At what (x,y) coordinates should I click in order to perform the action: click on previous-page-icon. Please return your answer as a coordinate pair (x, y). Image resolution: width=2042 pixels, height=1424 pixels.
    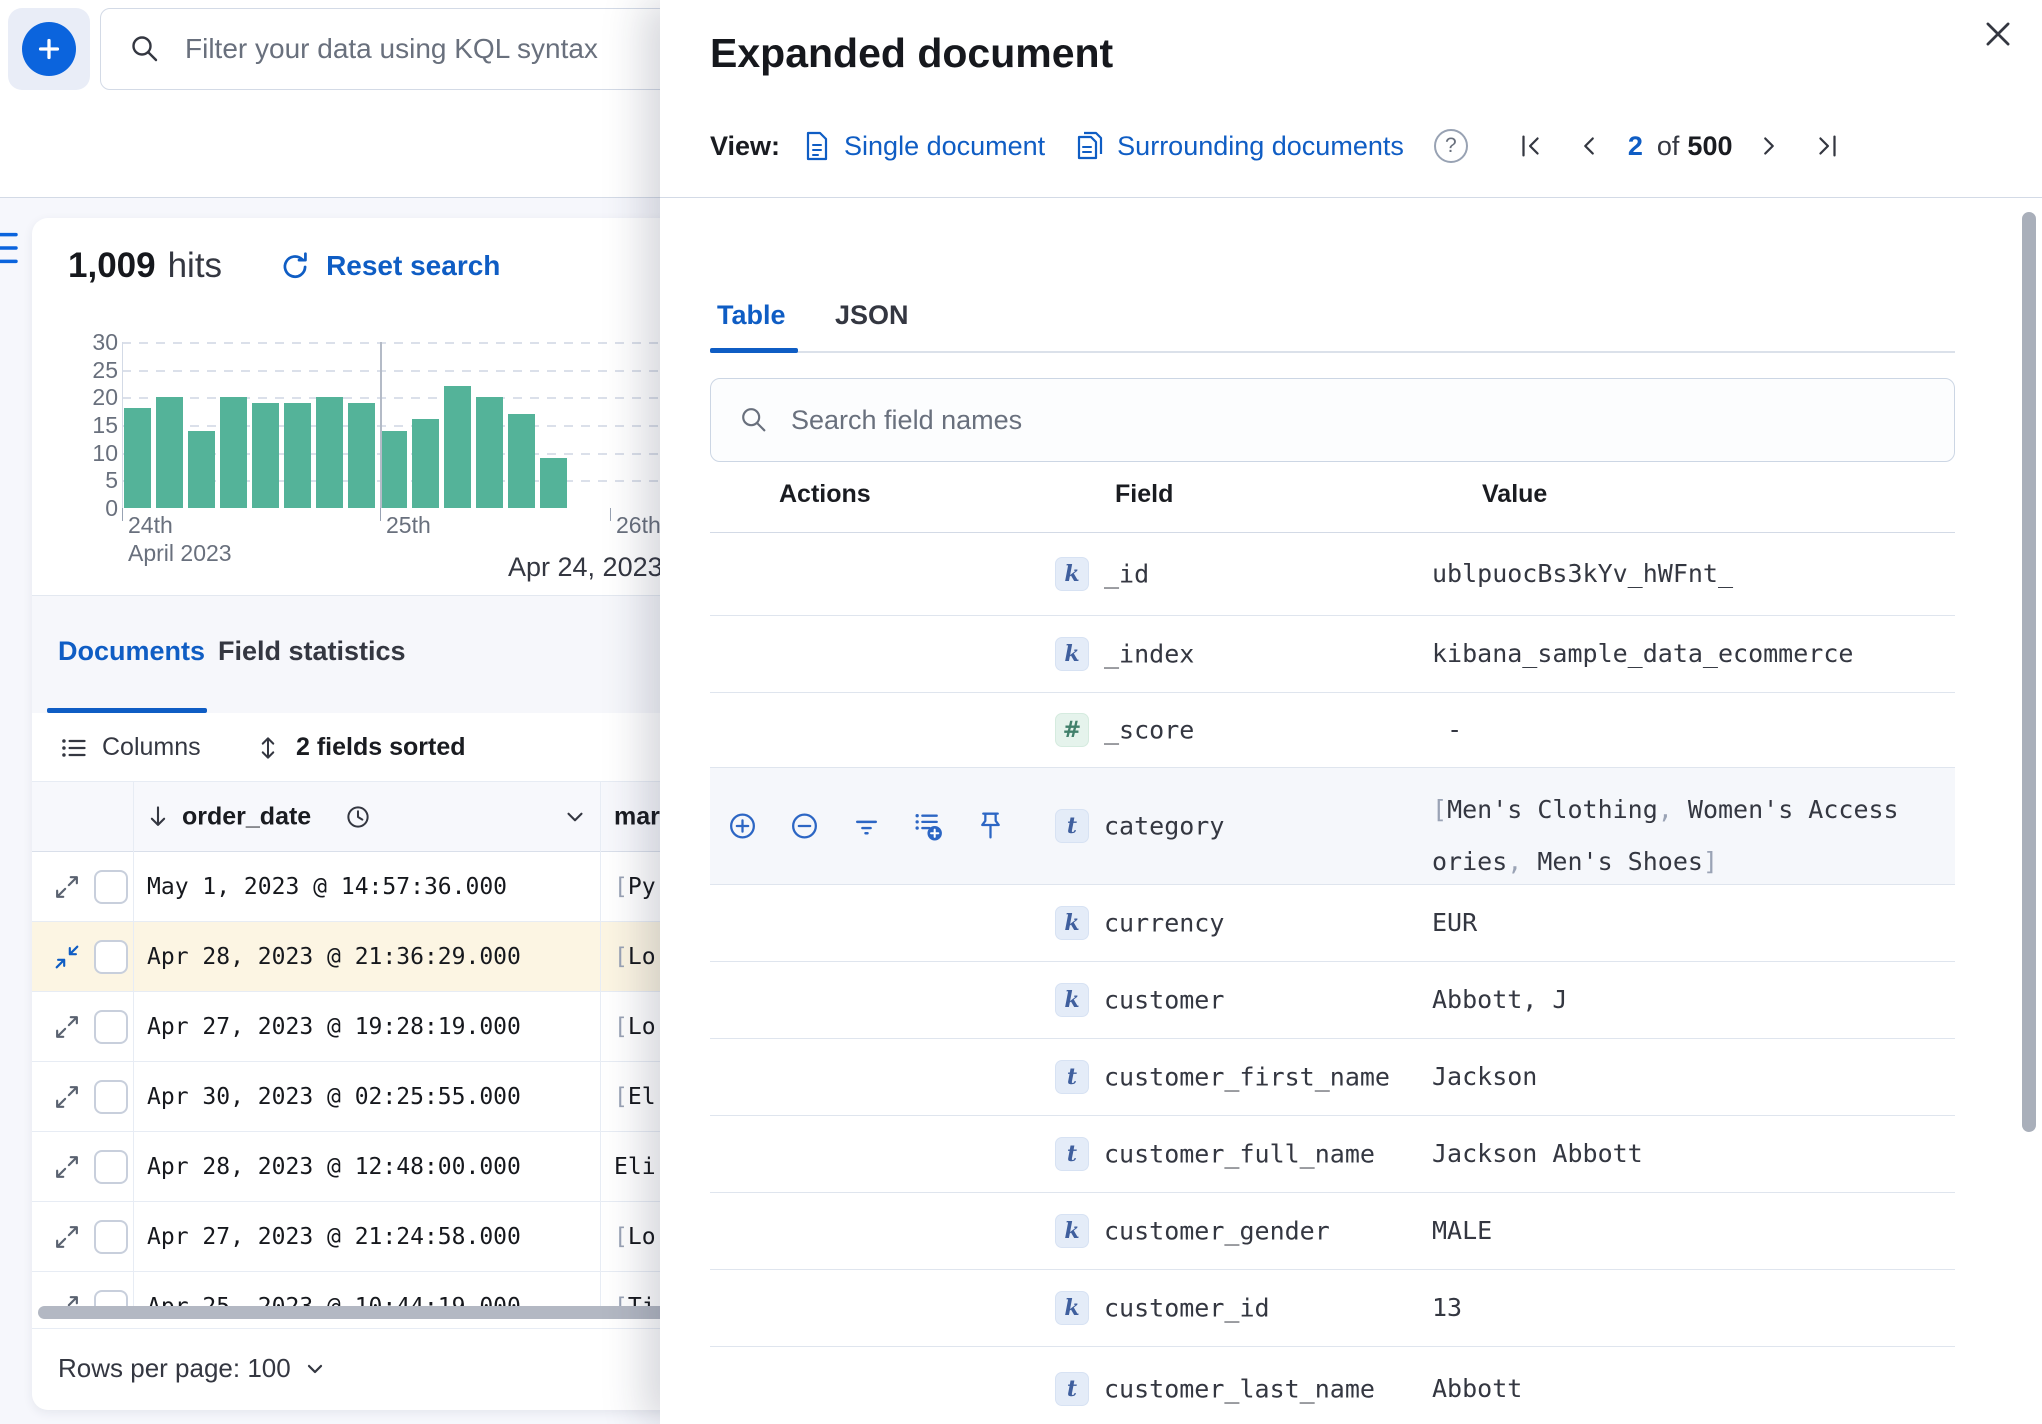
    Looking at the image, I should click on (1589, 146).